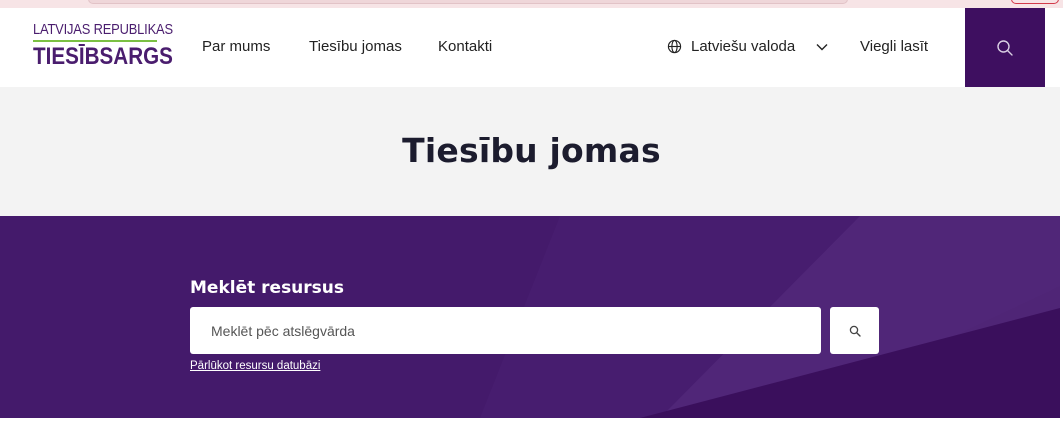  What do you see at coordinates (103, 56) in the screenshot?
I see `logo-main-line: TIESĪBSARGS` at bounding box center [103, 56].